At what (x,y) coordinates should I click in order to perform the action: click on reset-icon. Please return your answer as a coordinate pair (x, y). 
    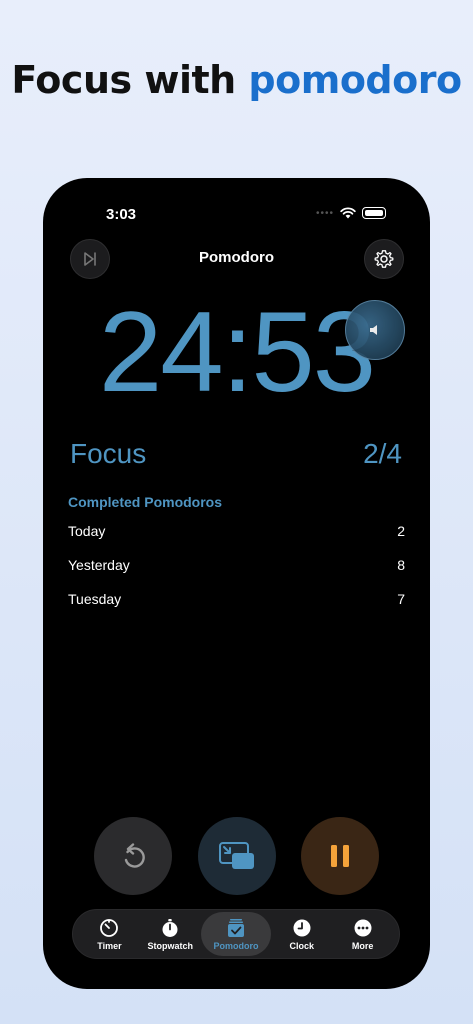
    Looking at the image, I should click on (134, 855).